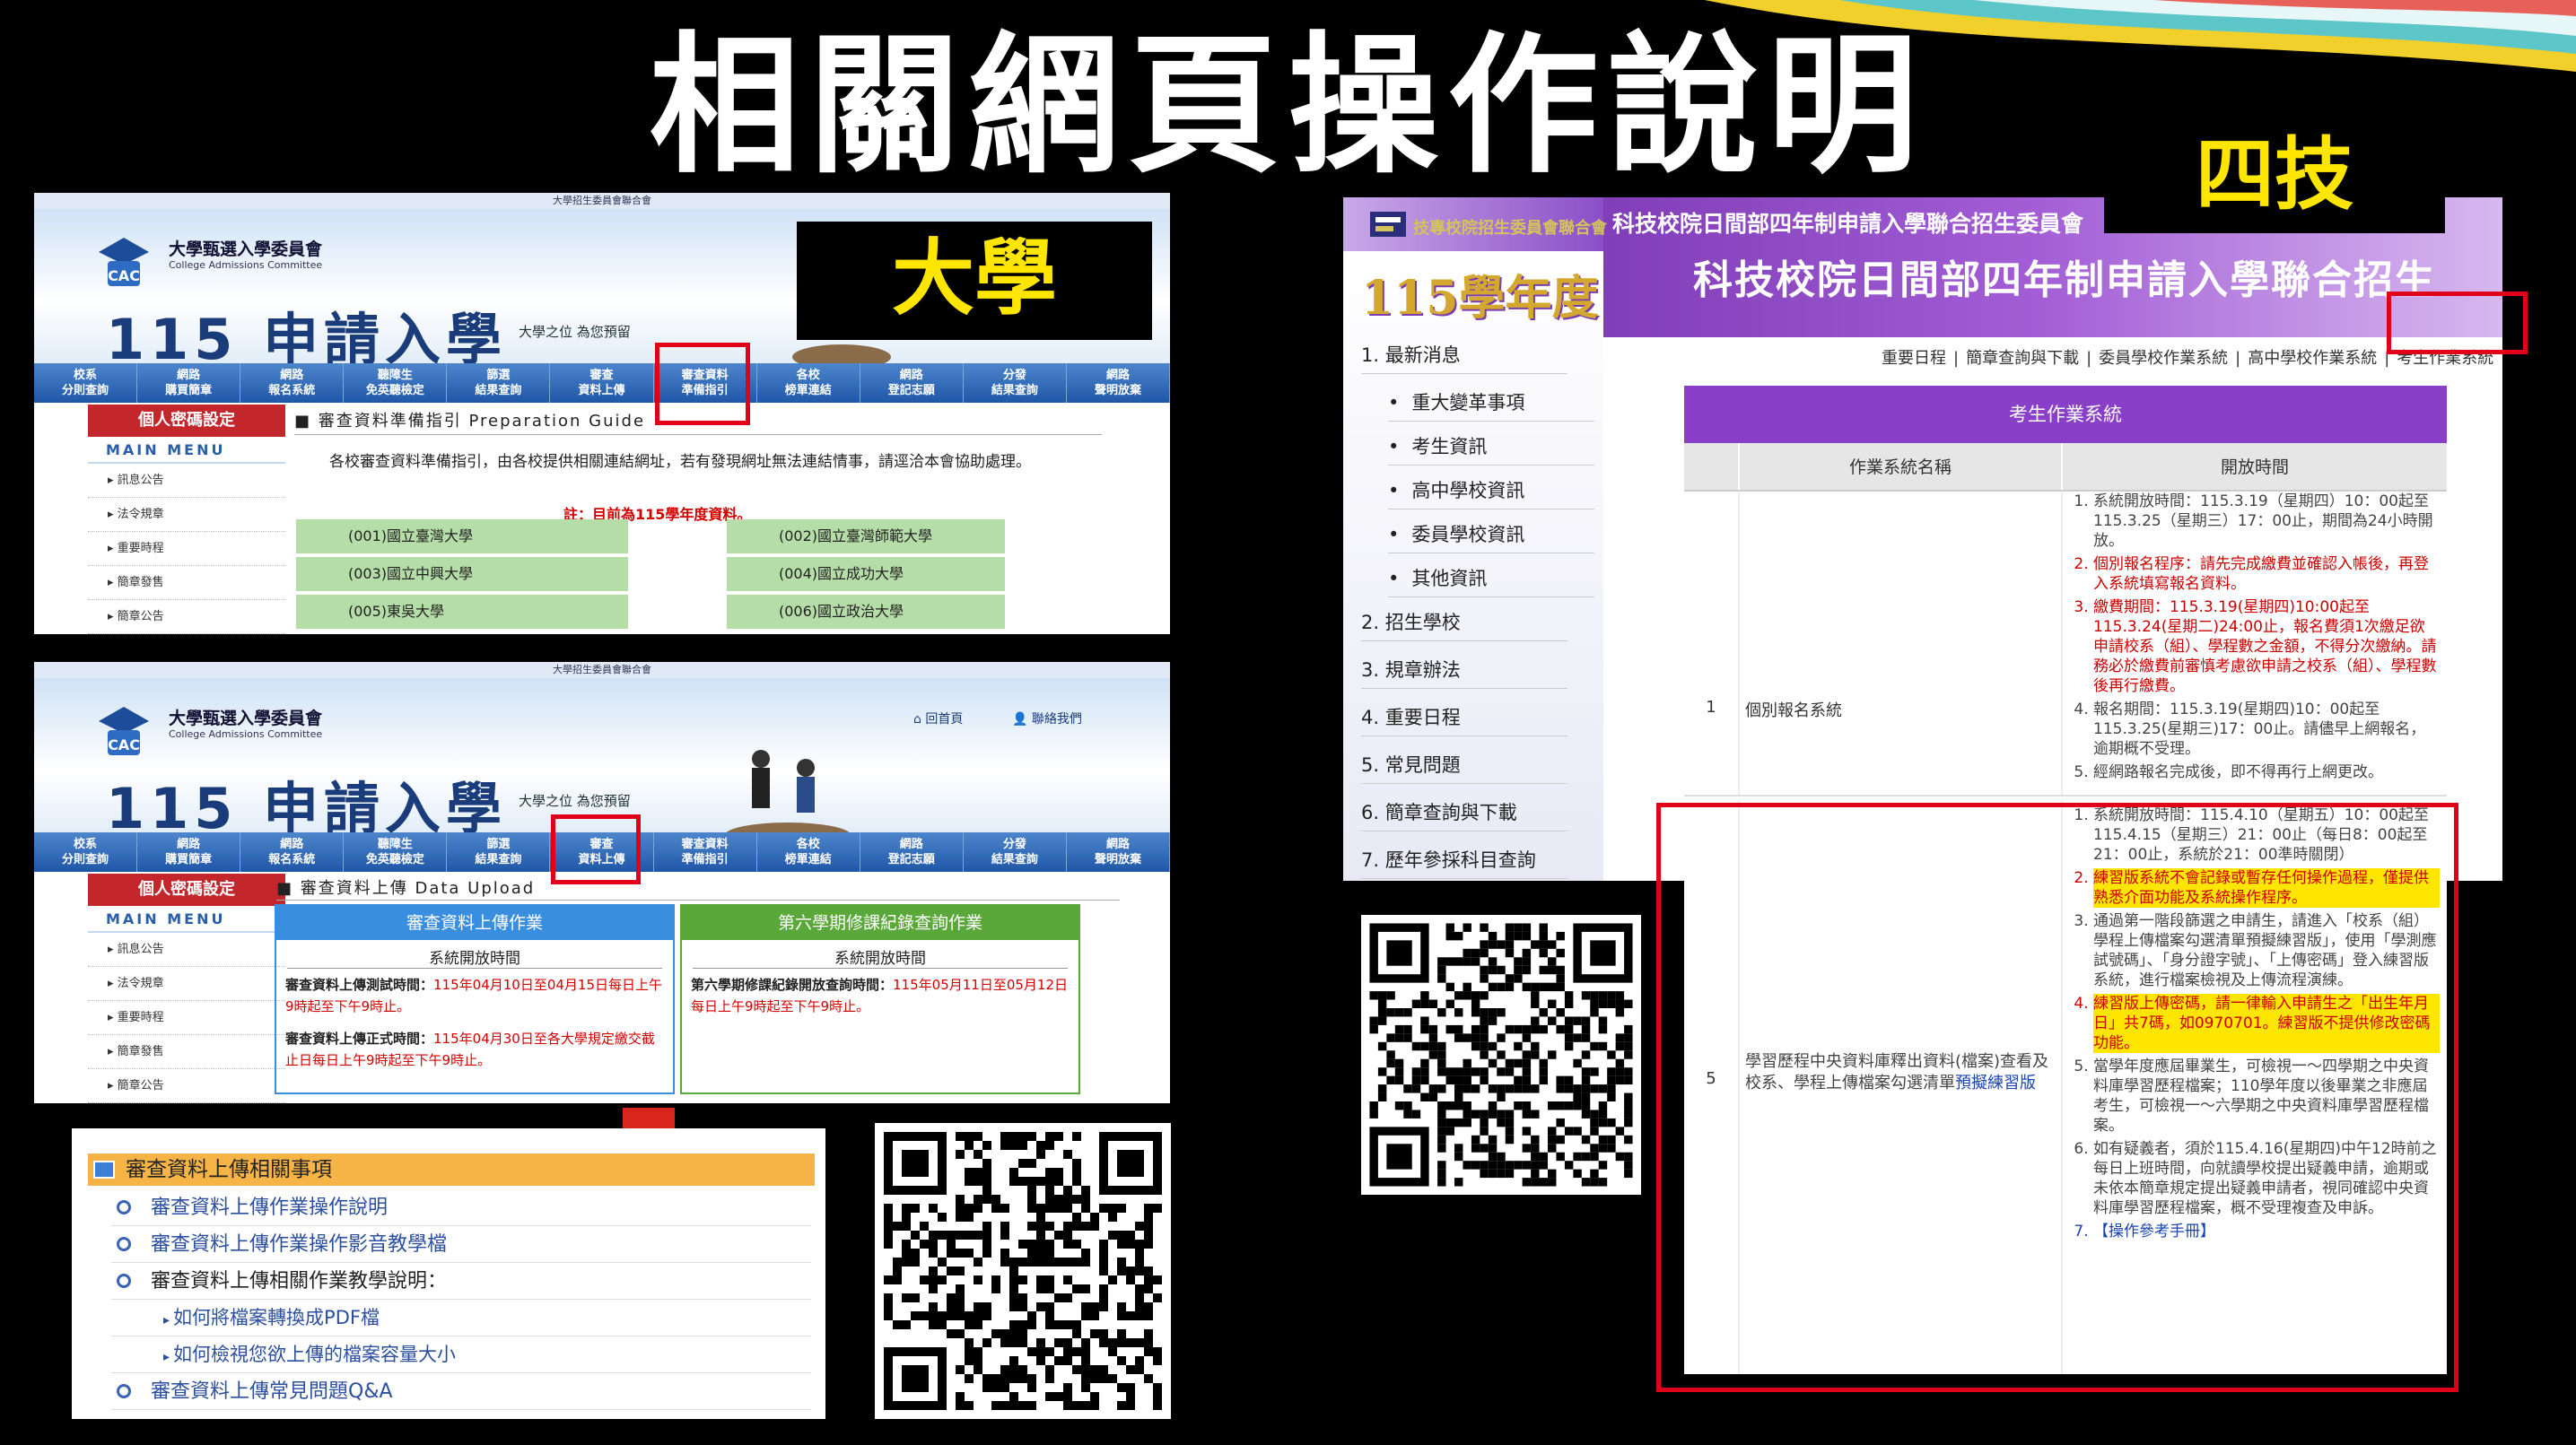 This screenshot has height=1445, width=2576. What do you see at coordinates (1491, 580) in the screenshot?
I see `tech-menu-item: • 其他資訊` at bounding box center [1491, 580].